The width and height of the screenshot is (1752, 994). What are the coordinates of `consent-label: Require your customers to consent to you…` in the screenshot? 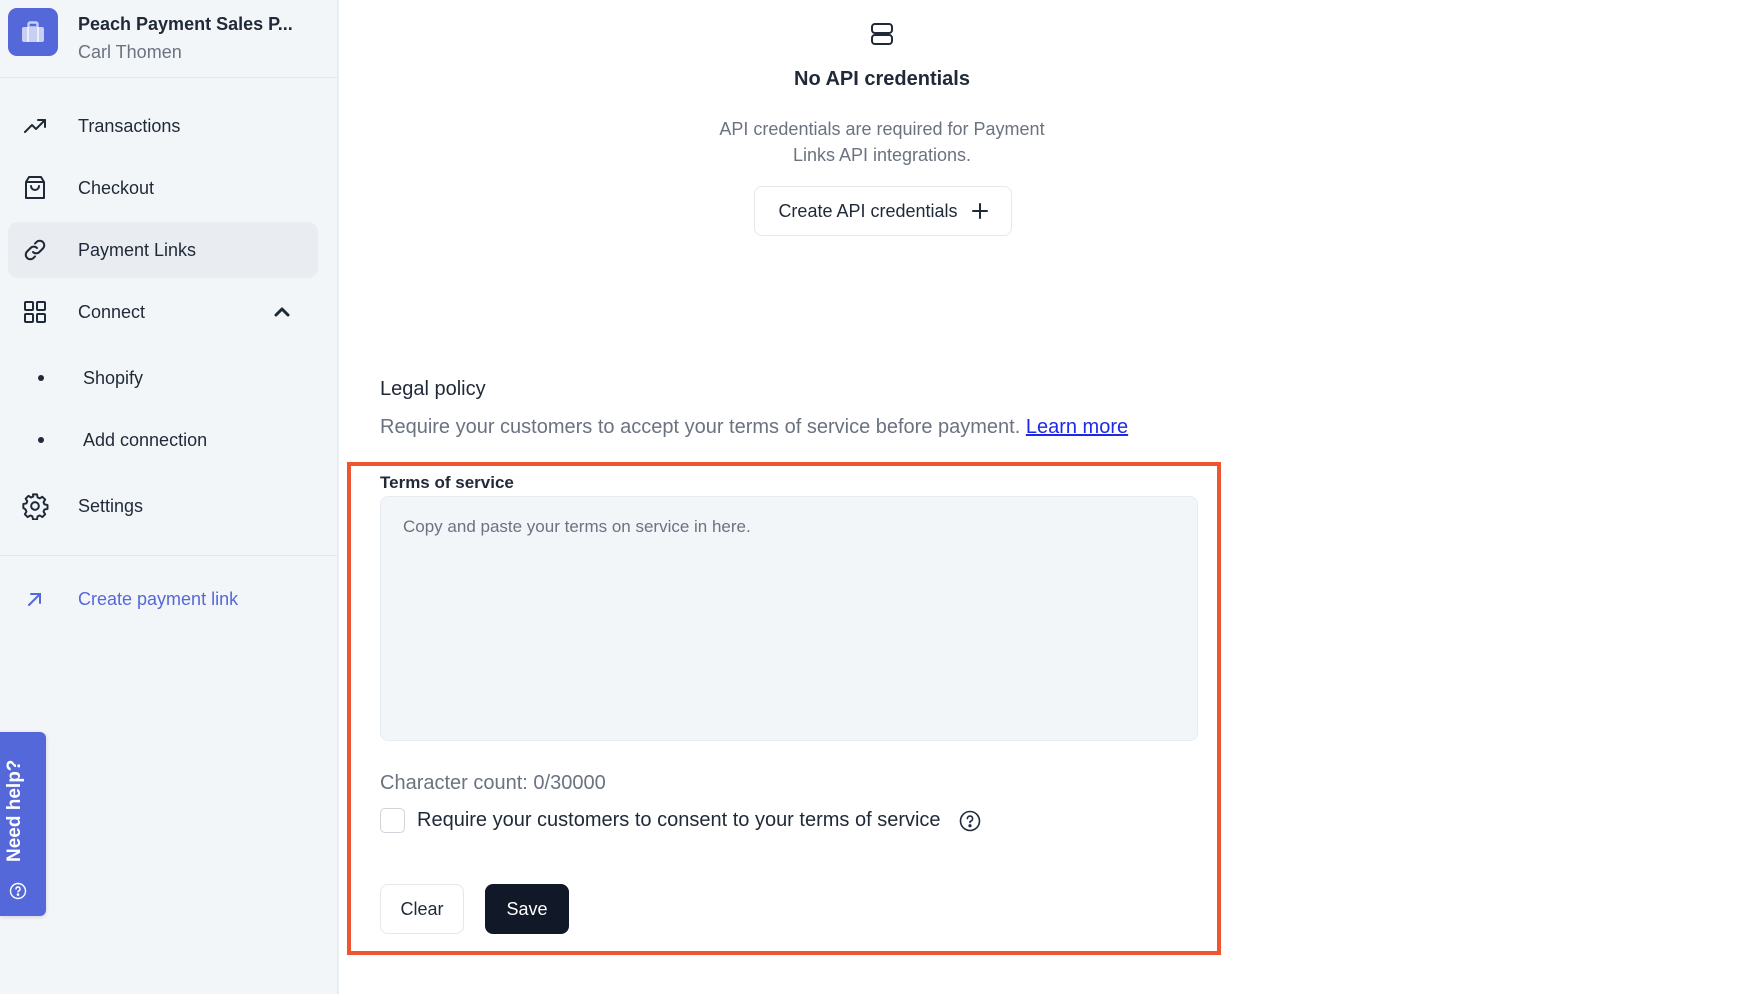 It's located at (679, 820).